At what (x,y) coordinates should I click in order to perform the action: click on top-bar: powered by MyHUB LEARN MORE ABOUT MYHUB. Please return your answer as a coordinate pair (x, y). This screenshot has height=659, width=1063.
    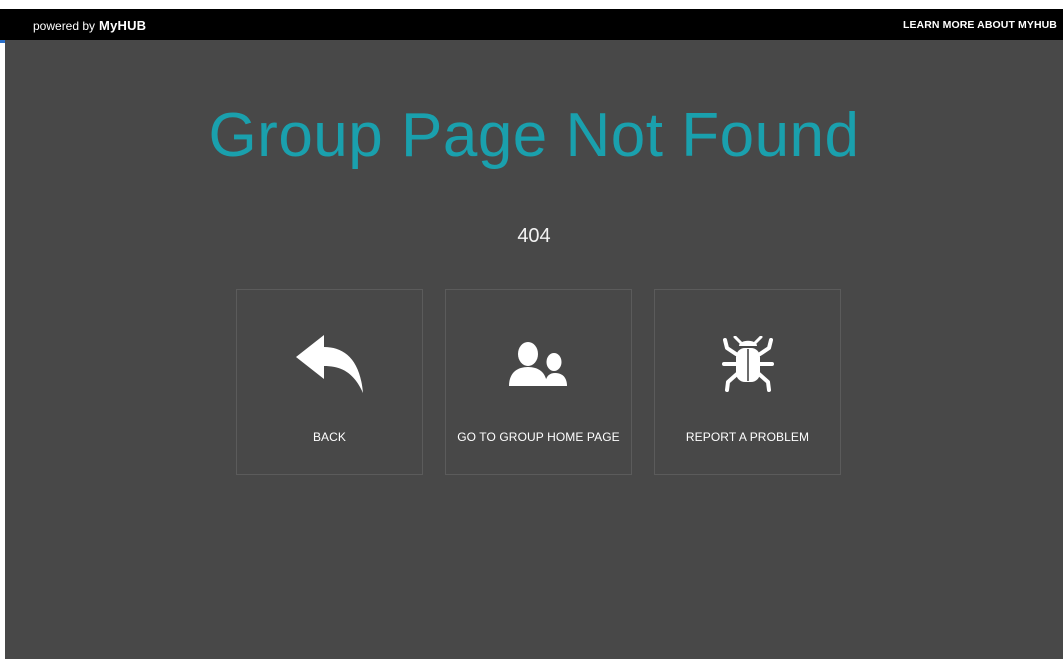
    Looking at the image, I should click on (531, 24).